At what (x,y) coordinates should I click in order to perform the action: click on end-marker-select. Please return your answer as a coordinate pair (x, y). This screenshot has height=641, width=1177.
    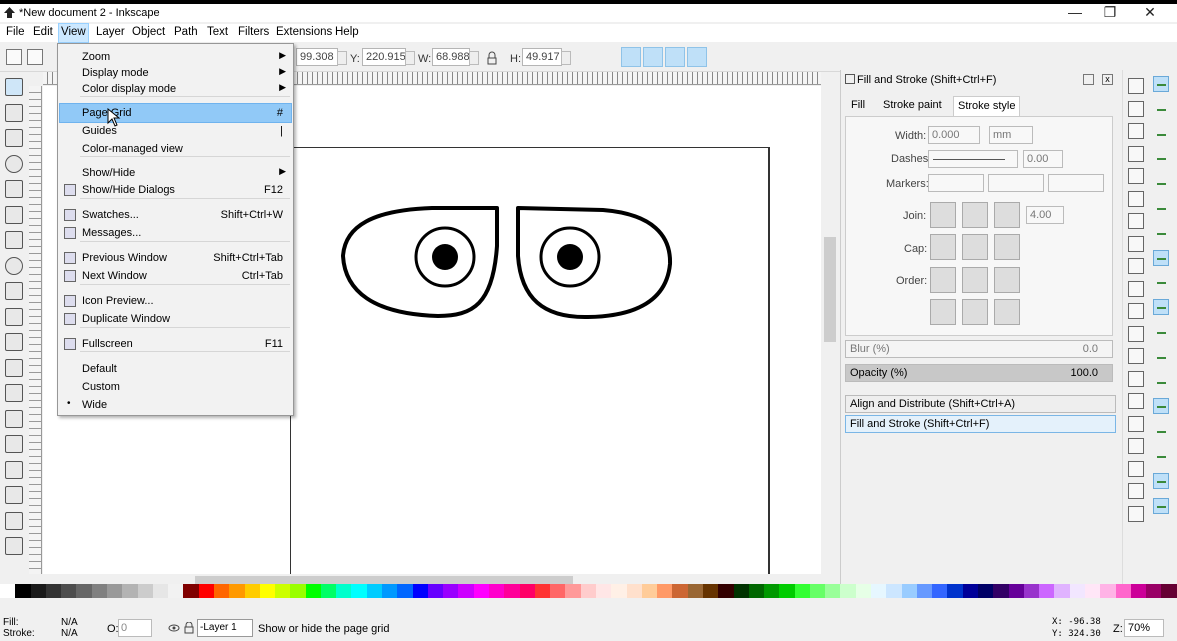
    Looking at the image, I should click on (1076, 183).